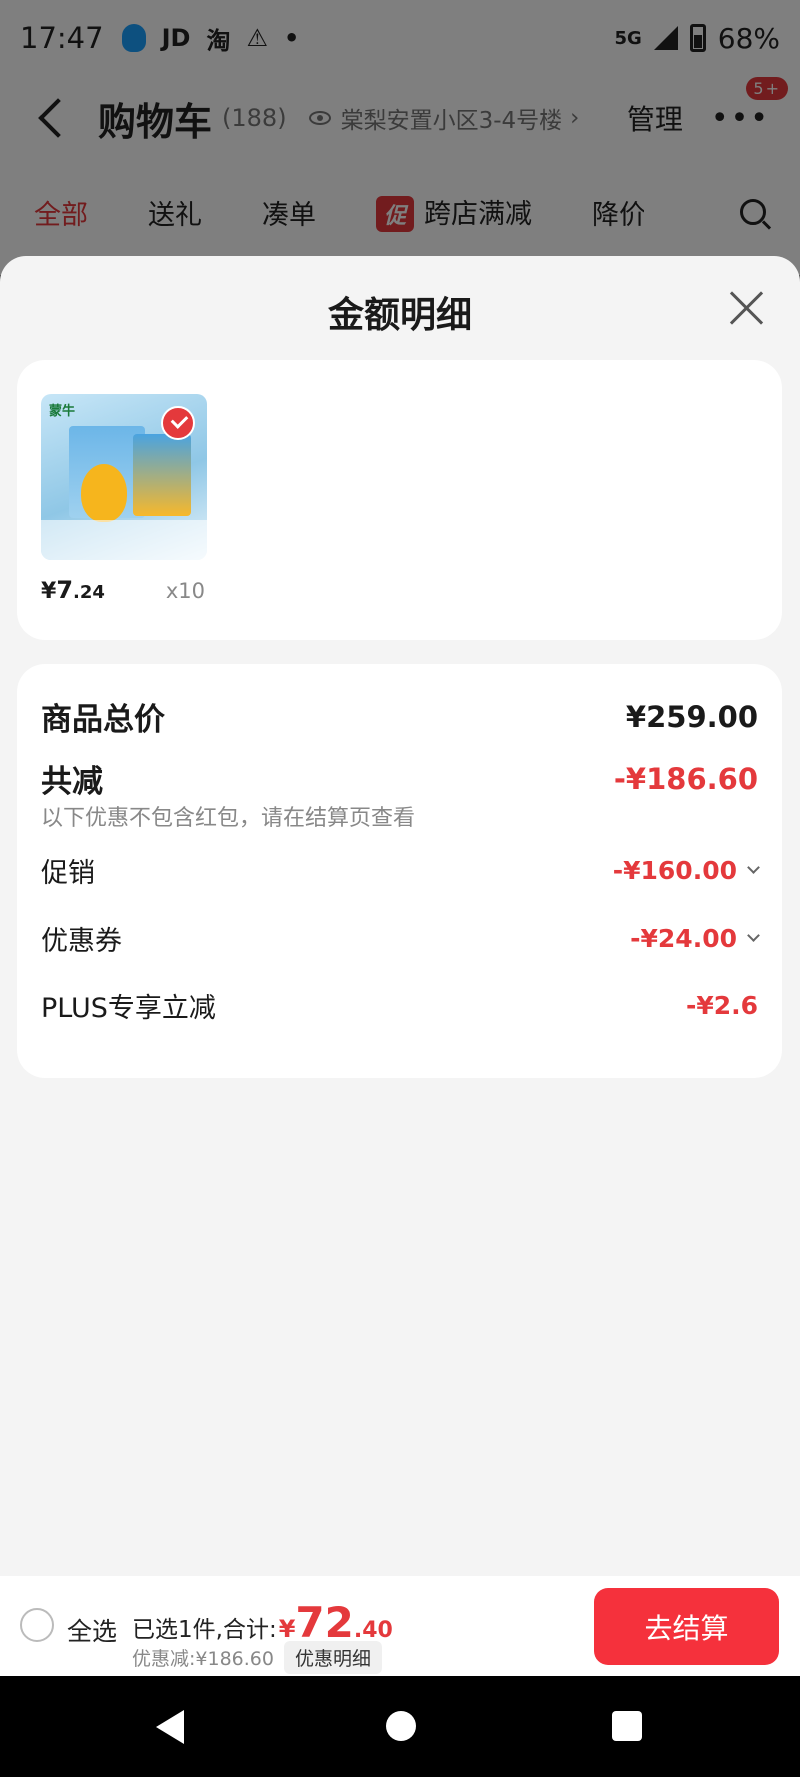  What do you see at coordinates (746, 308) in the screenshot?
I see `close-icon` at bounding box center [746, 308].